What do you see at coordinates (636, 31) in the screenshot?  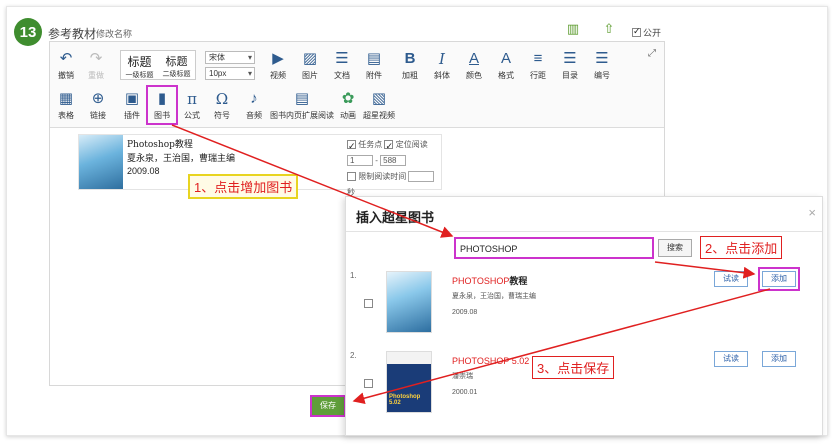 I see `public-checkbox-box` at bounding box center [636, 31].